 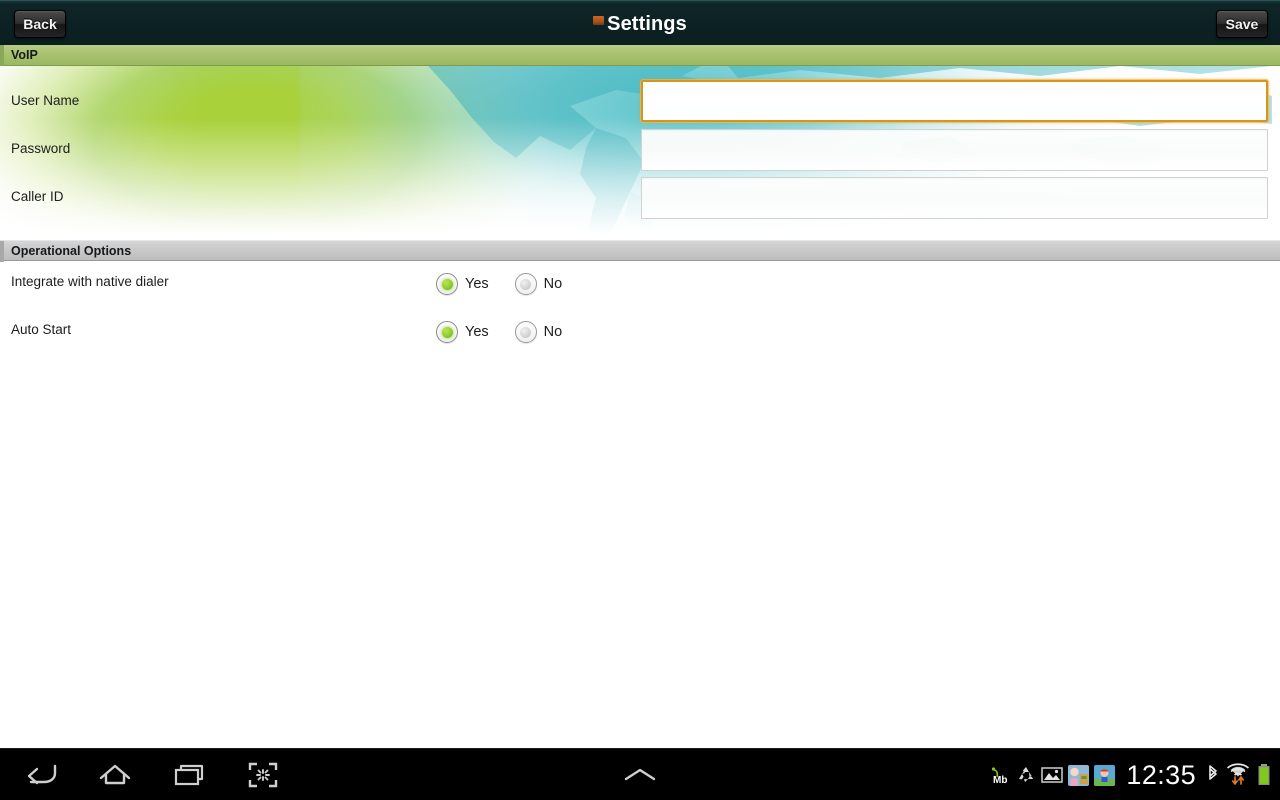 What do you see at coordinates (640, 332) in the screenshot?
I see `option-row-auto-start: Auto Start Yes No` at bounding box center [640, 332].